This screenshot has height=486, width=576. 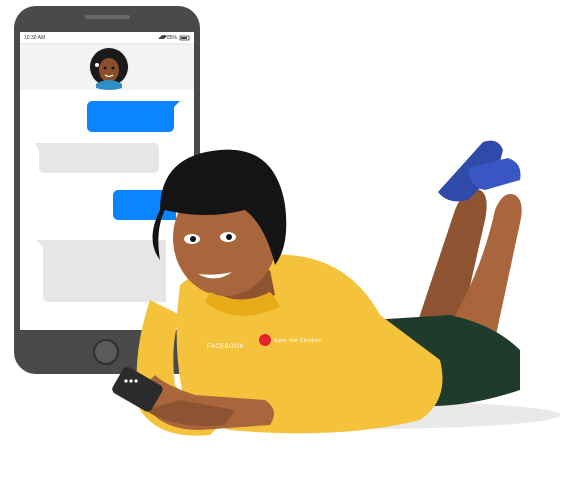 What do you see at coordinates (226, 347) in the screenshot?
I see `shirt-facebook-text: FACEBOOK` at bounding box center [226, 347].